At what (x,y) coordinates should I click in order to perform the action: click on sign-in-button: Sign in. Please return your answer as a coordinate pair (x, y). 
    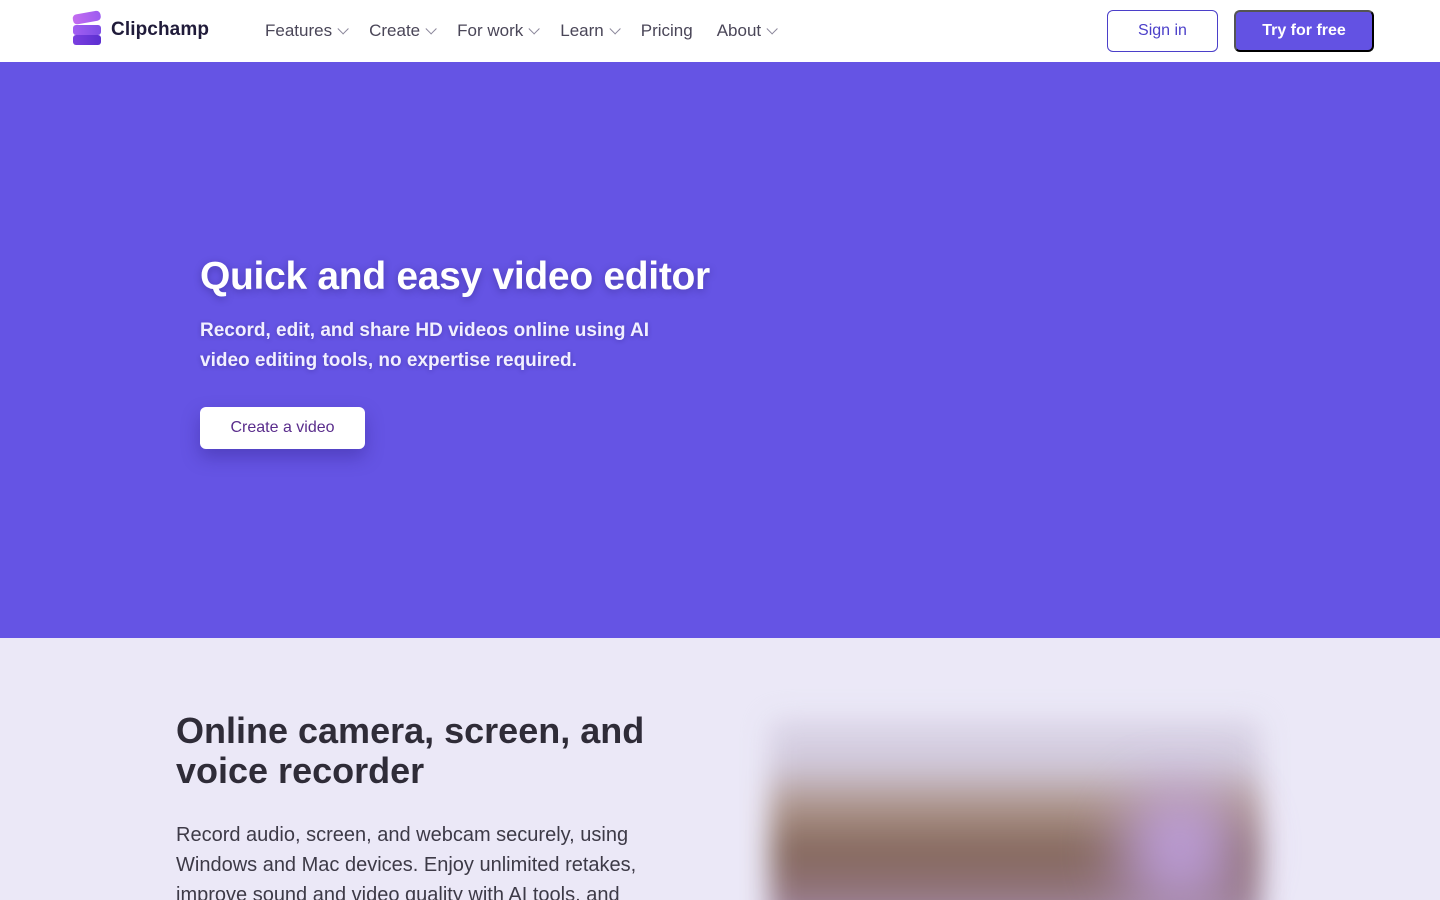
    Looking at the image, I should click on (1162, 31).